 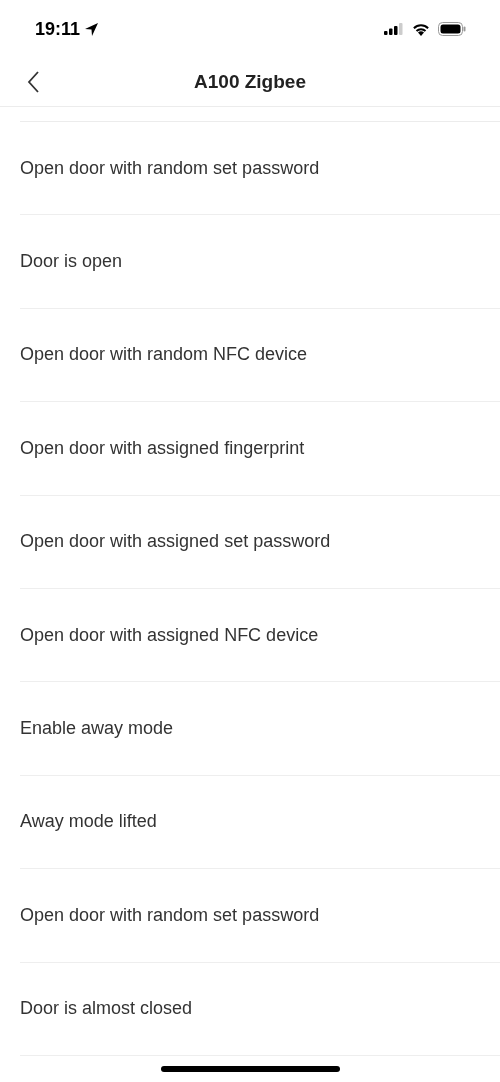 What do you see at coordinates (175, 542) in the screenshot?
I see `event-label: Open door with assigned set password` at bounding box center [175, 542].